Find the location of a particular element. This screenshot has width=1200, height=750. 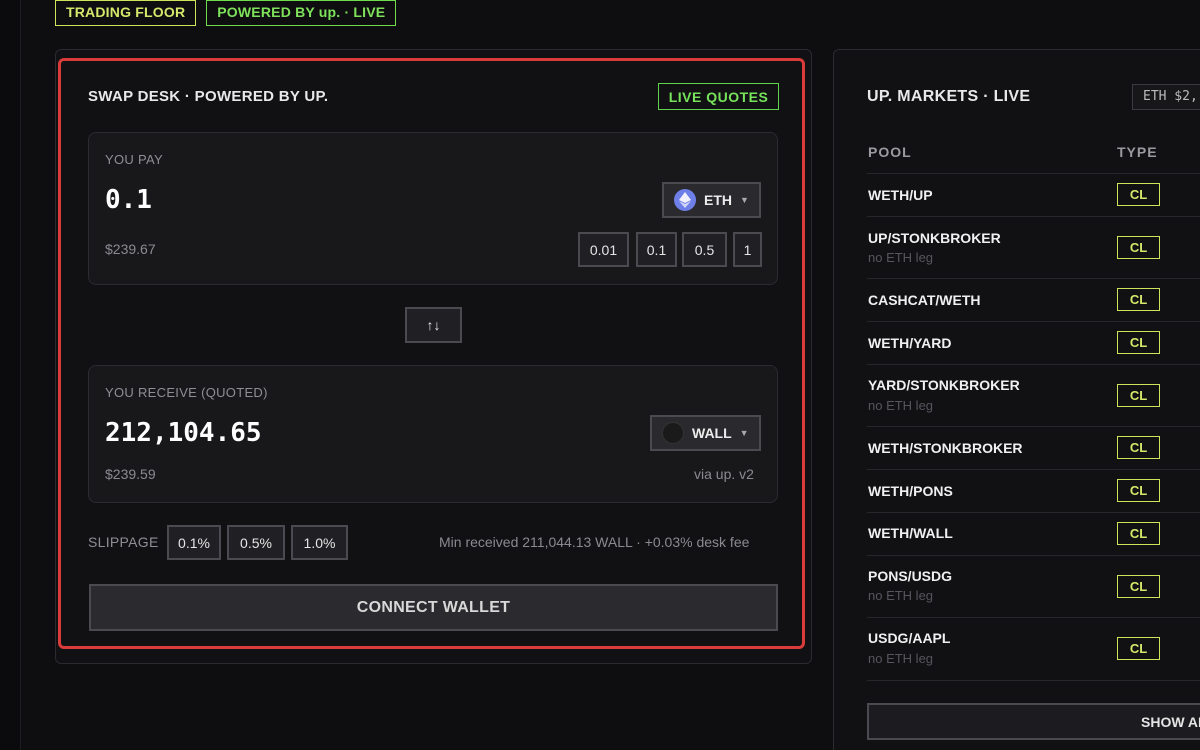

connect-wallet-button: CONNECT WALLET is located at coordinates (433, 607).